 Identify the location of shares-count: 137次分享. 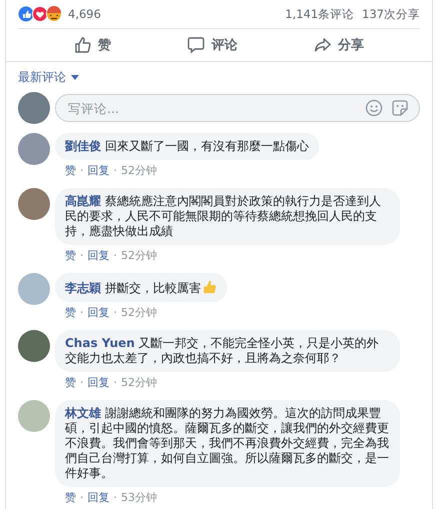
(391, 14).